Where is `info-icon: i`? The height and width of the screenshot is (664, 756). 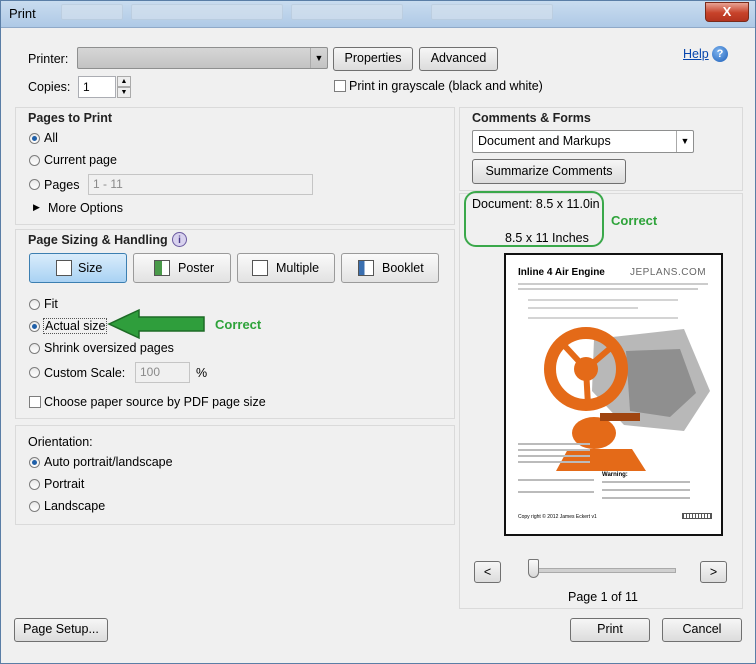 info-icon: i is located at coordinates (179, 239).